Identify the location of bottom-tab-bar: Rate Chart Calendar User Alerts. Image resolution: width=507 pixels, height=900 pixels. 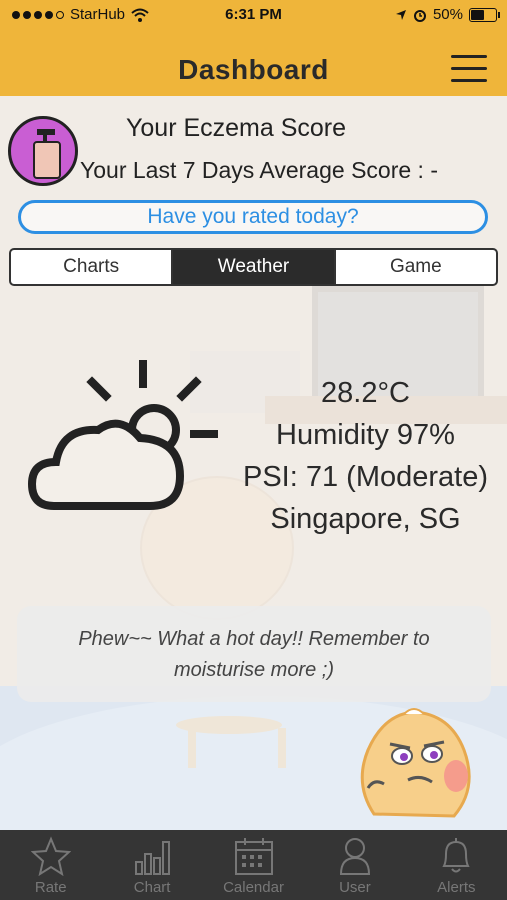
(253, 865).